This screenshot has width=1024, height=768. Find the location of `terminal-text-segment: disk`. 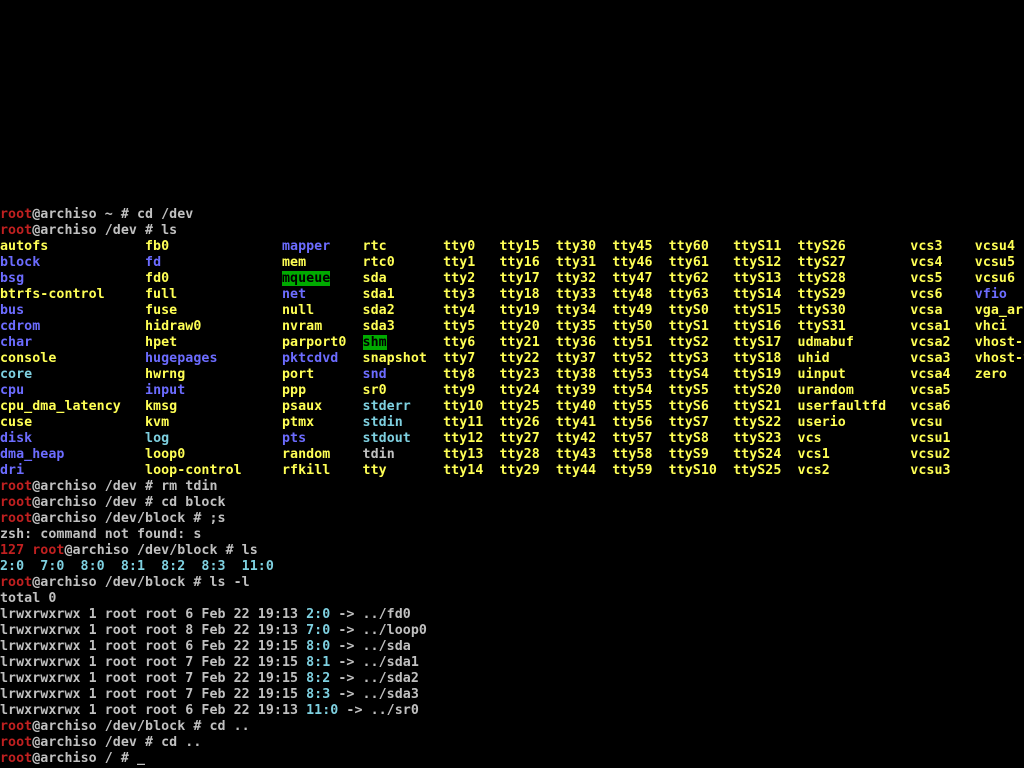

terminal-text-segment: disk is located at coordinates (16, 438).